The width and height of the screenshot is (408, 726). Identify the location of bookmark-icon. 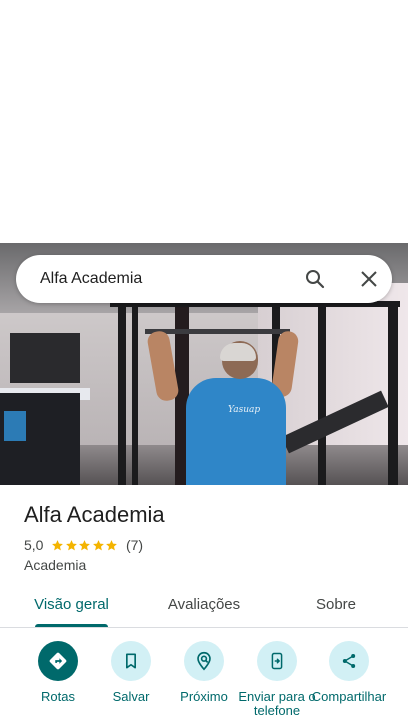
(131, 661).